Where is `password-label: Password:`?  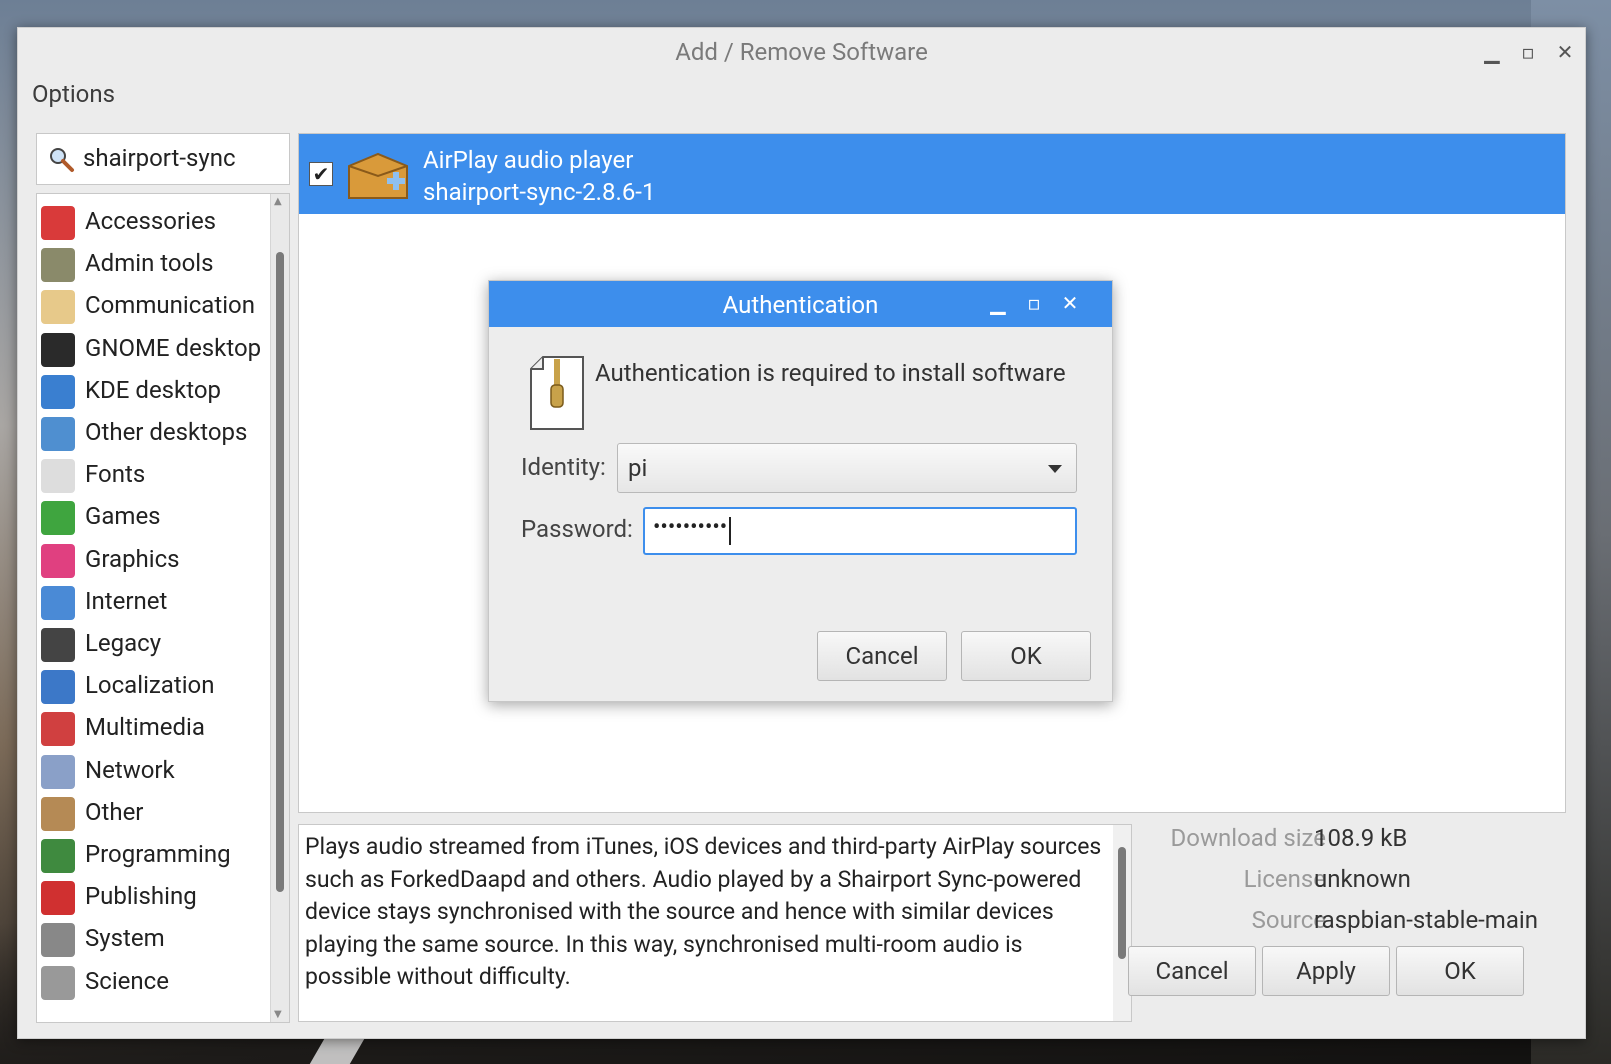
password-label: Password: is located at coordinates (577, 529).